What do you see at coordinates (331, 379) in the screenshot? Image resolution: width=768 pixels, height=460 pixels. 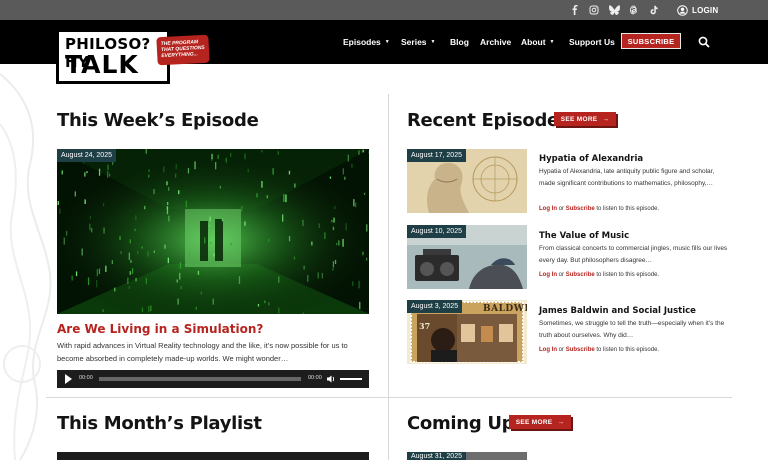 I see `volume-icon` at bounding box center [331, 379].